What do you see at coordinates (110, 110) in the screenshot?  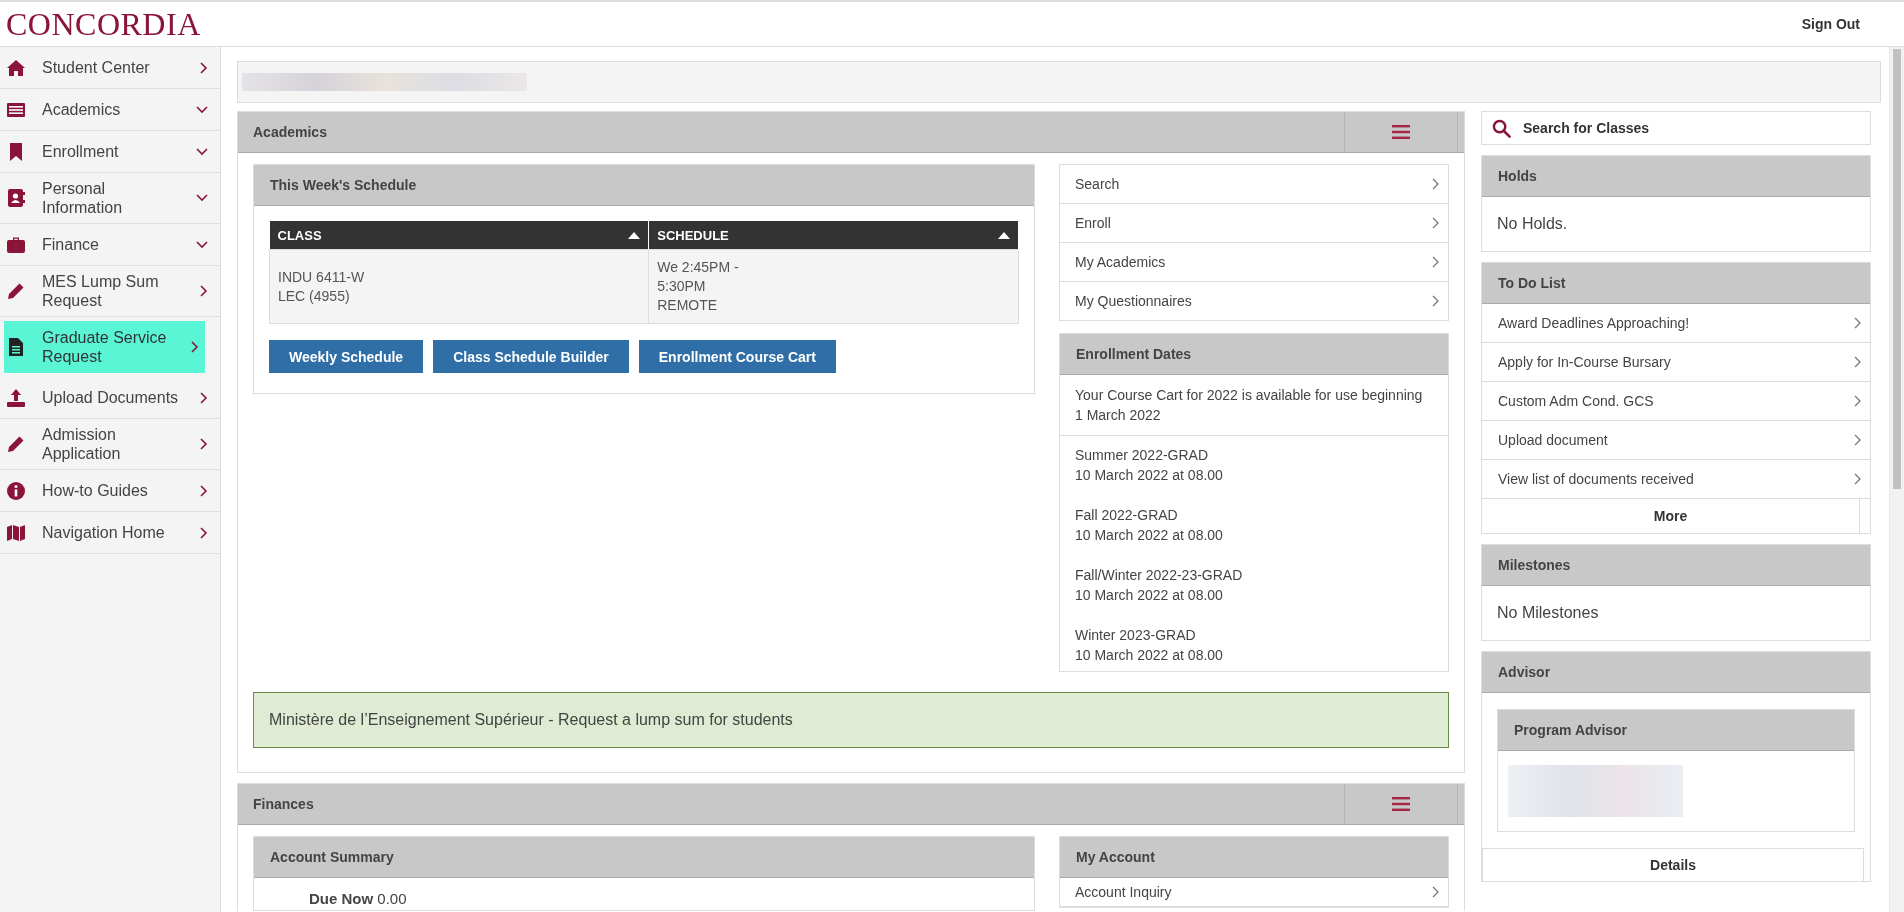 I see `sidebar-item: Academics` at bounding box center [110, 110].